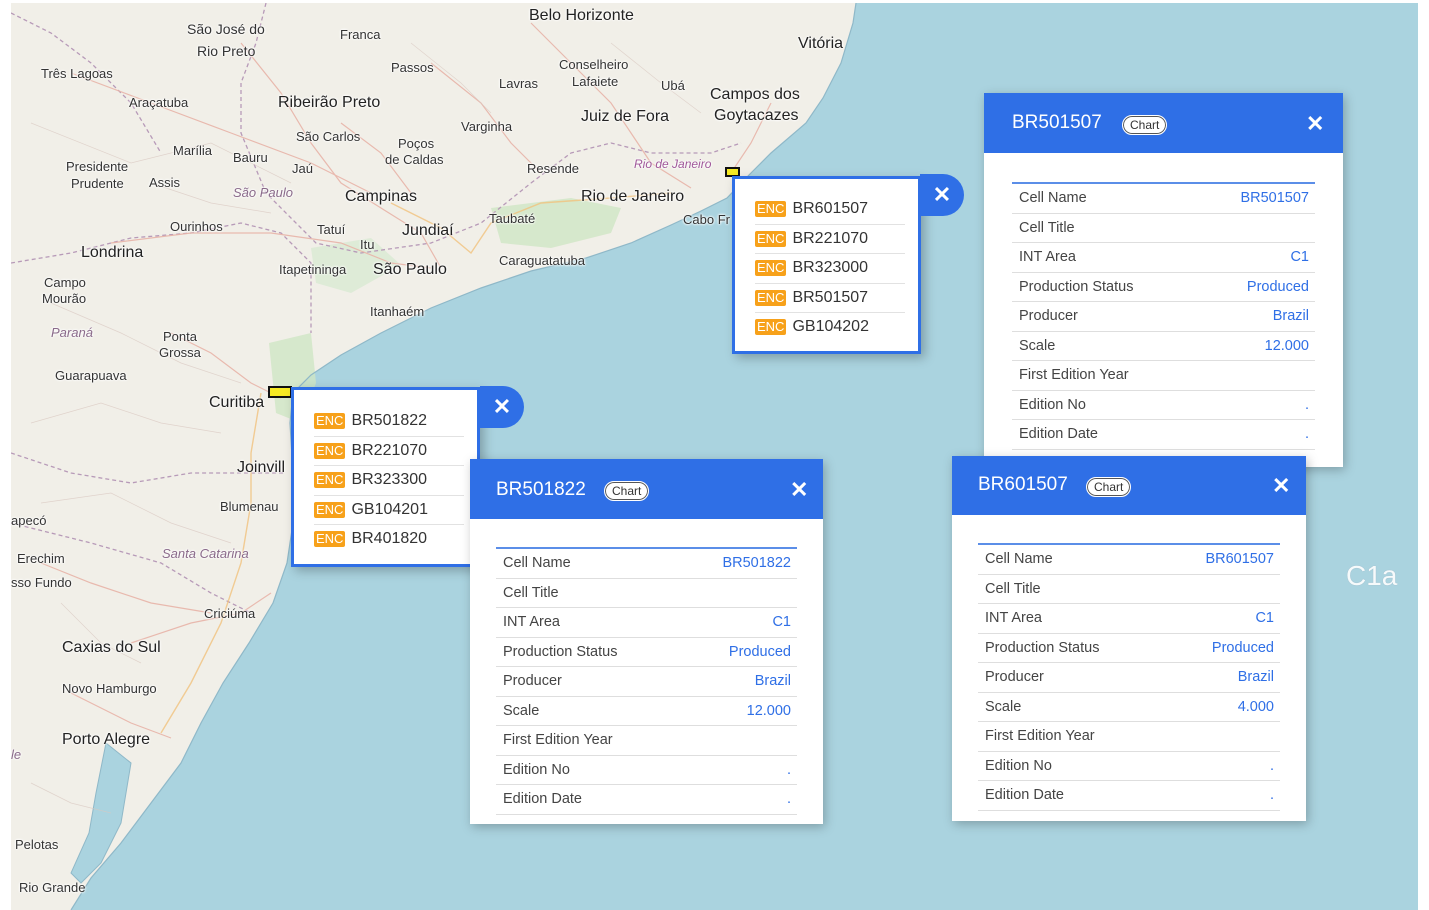 This screenshot has height=910, width=1429. What do you see at coordinates (1163, 228) in the screenshot?
I see `property-row: Cell Title` at bounding box center [1163, 228].